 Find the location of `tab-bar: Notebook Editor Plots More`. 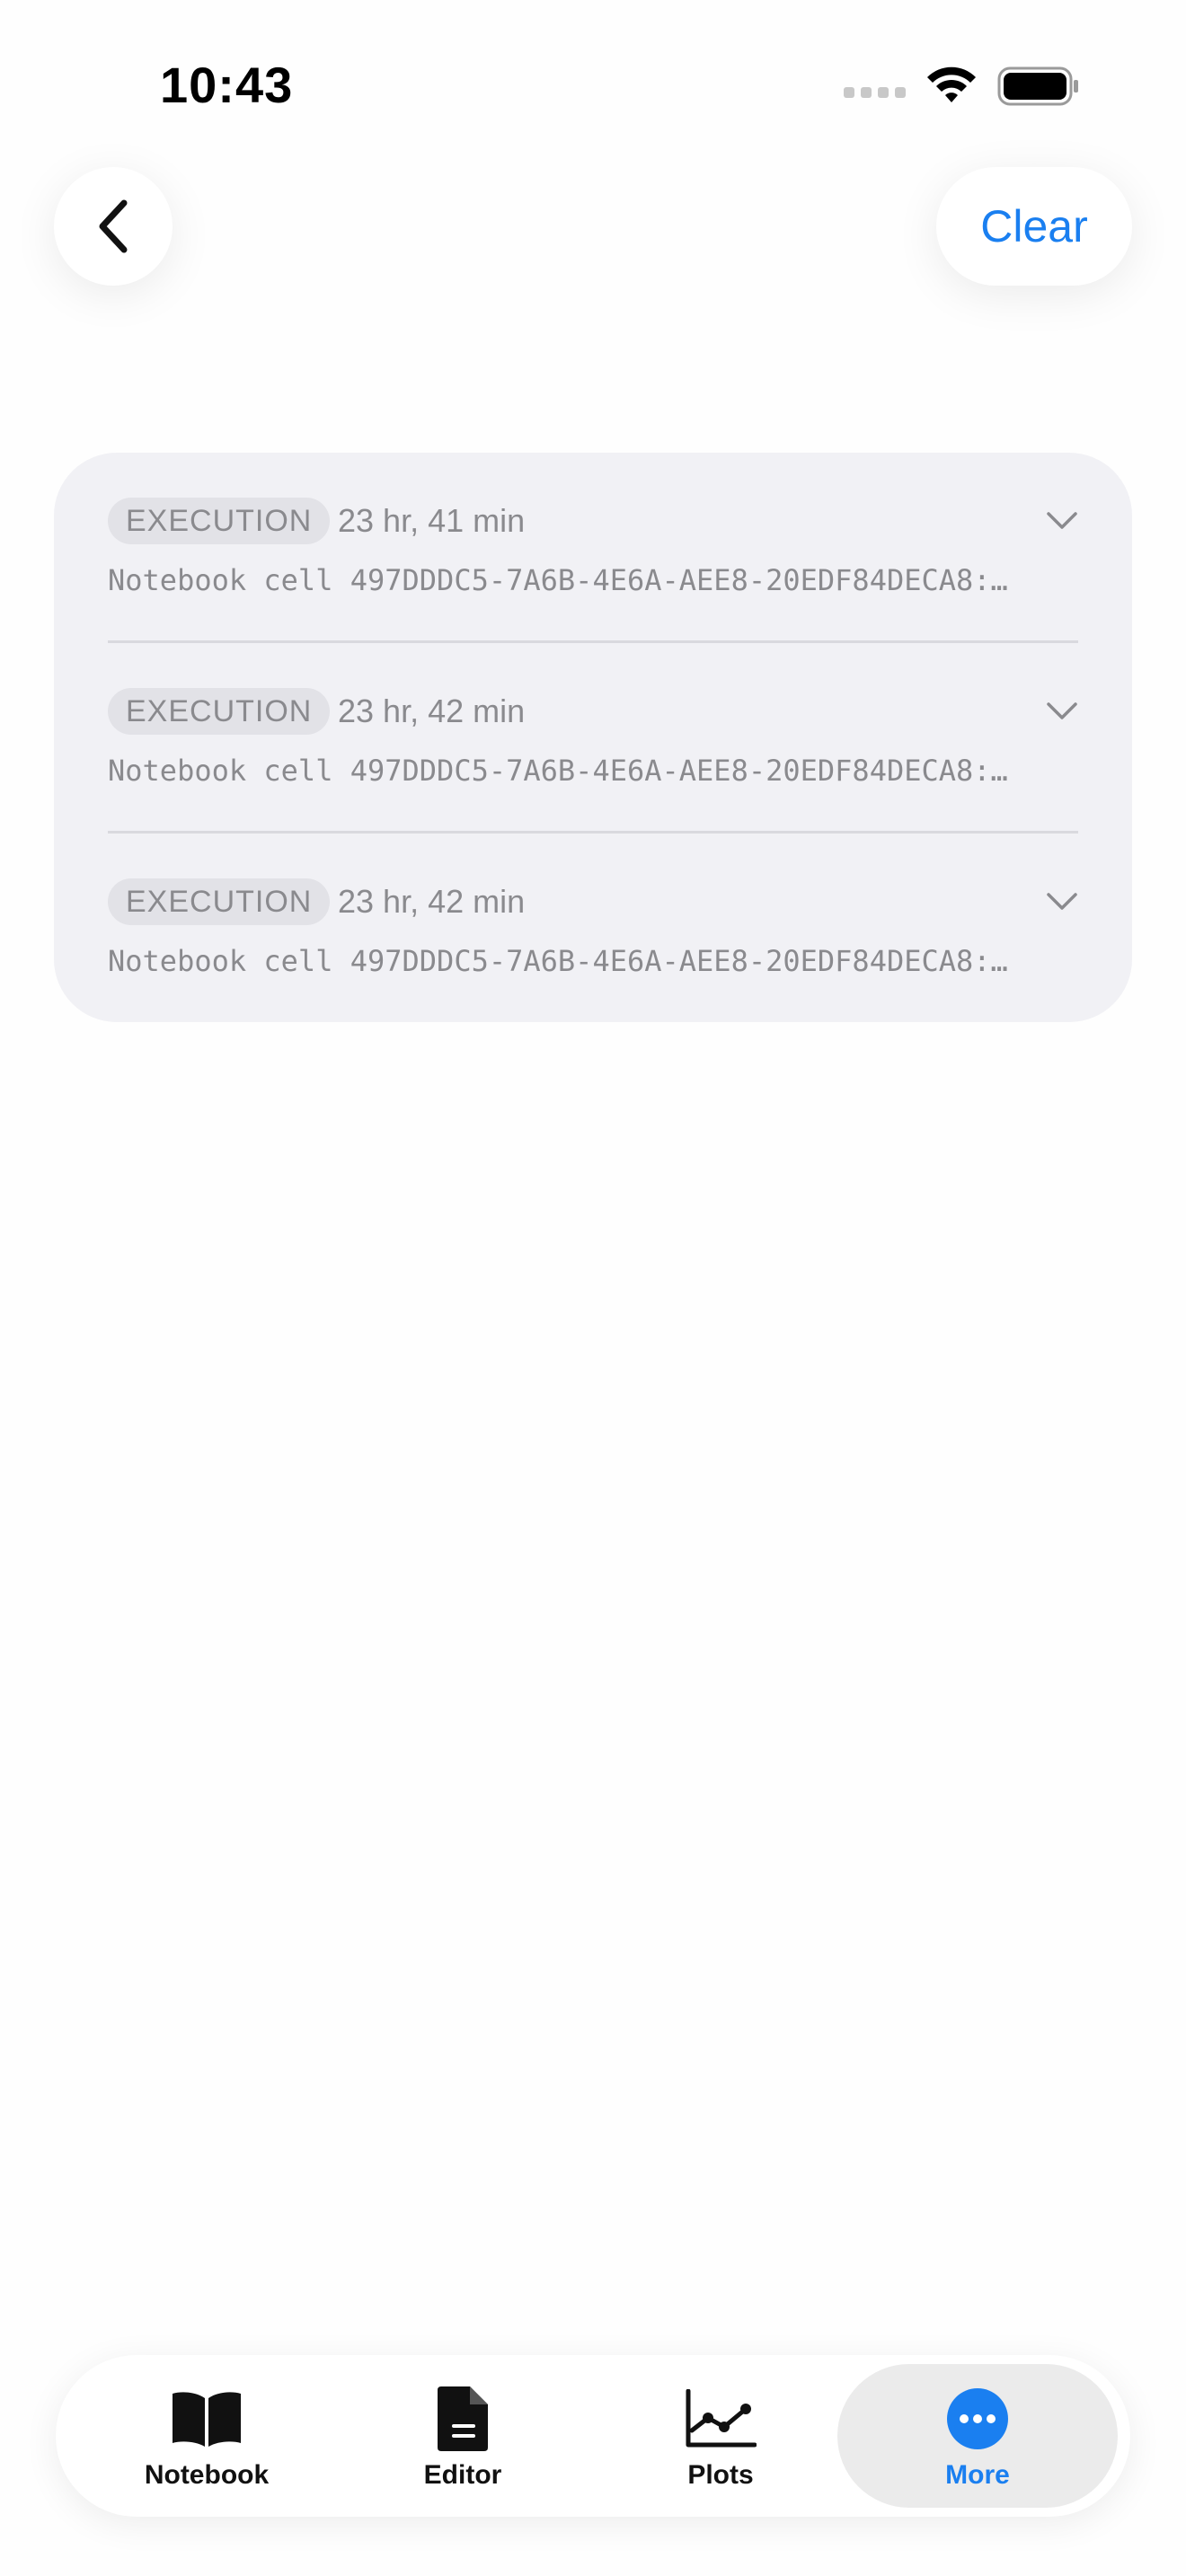

tab-bar: Notebook Editor Plots More is located at coordinates (593, 2436).